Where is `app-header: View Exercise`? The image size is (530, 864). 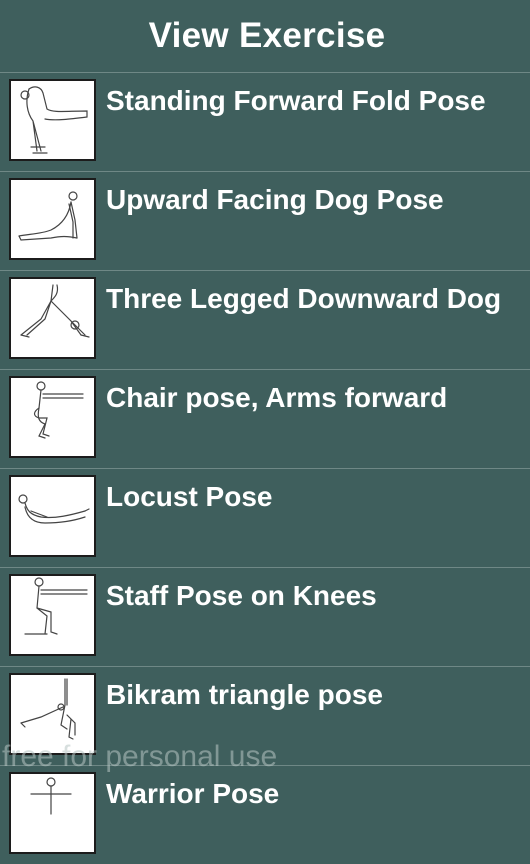
app-header: View Exercise is located at coordinates (265, 36).